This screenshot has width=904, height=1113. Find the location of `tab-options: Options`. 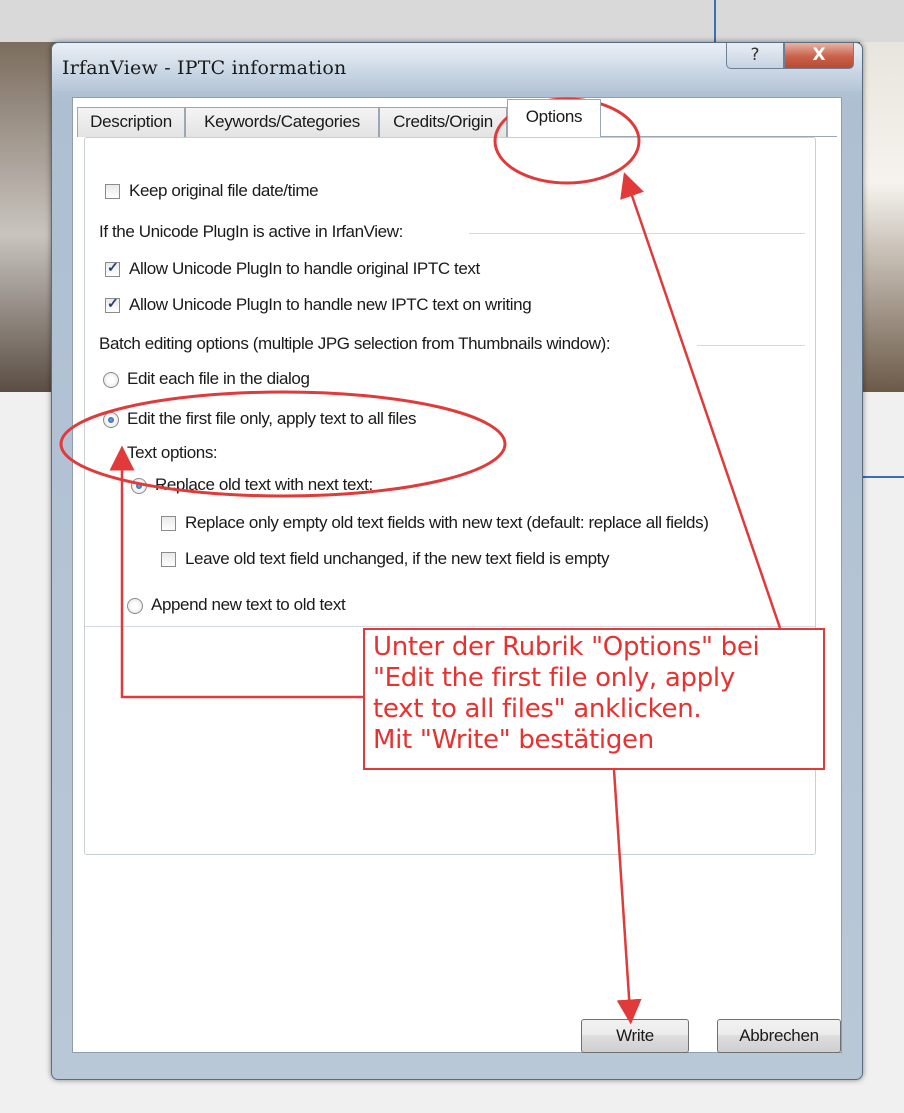

tab-options: Options is located at coordinates (554, 118).